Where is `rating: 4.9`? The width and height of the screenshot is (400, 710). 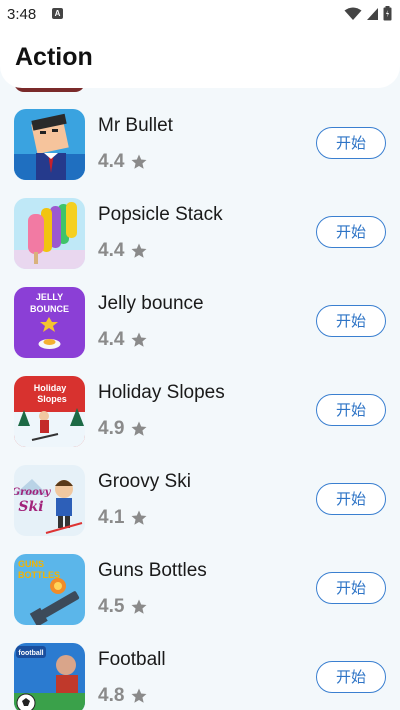
rating: 4.9 is located at coordinates (123, 429).